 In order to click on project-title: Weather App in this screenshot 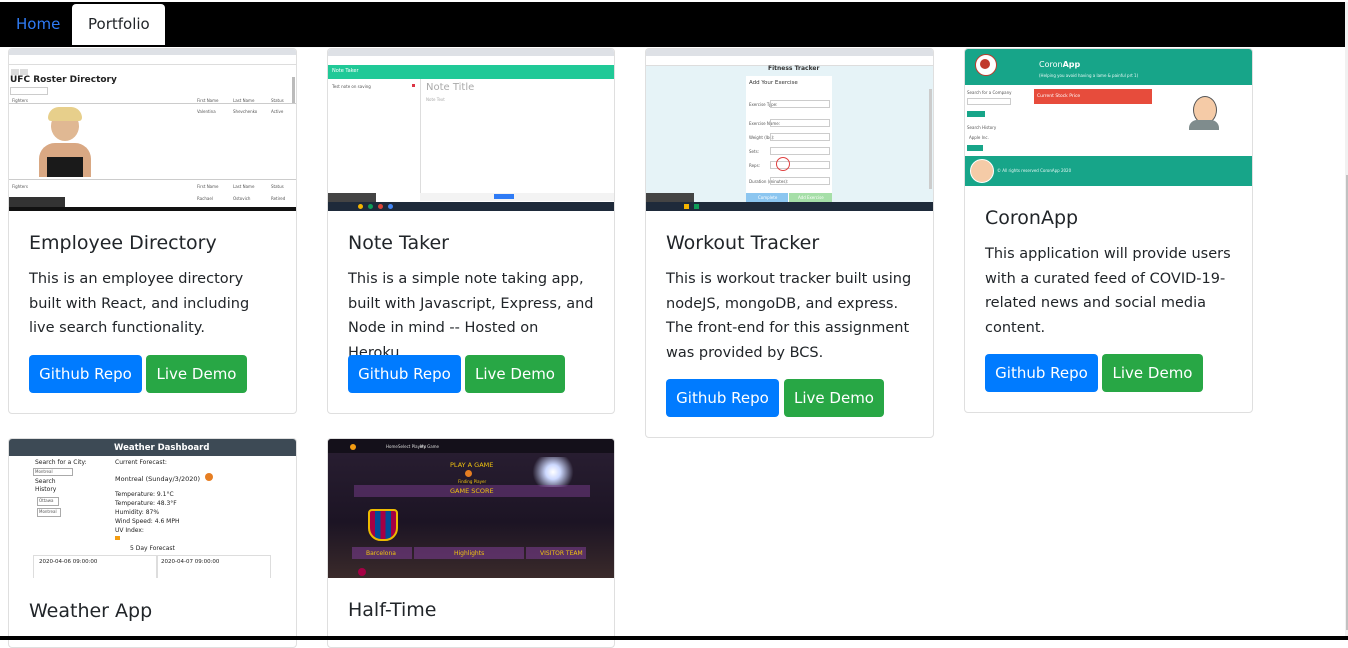, I will do `click(91, 611)`.